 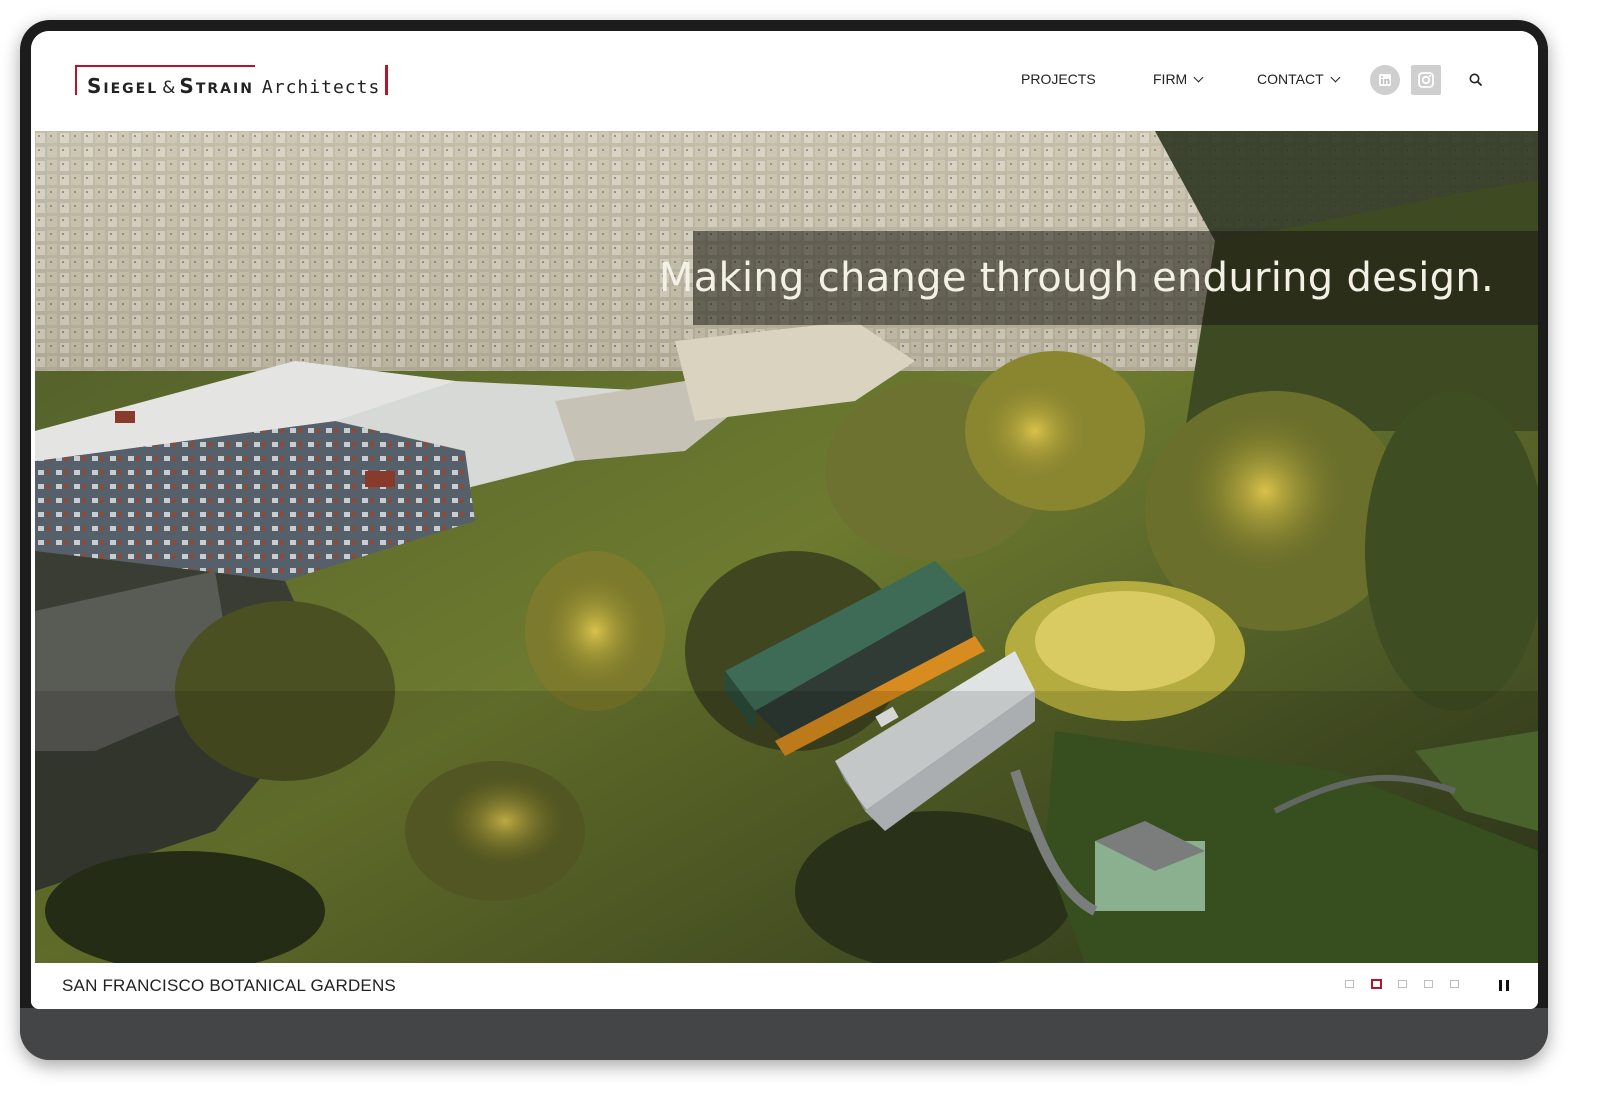 I want to click on nav-item-projects: PROJECTS, so click(x=1058, y=79).